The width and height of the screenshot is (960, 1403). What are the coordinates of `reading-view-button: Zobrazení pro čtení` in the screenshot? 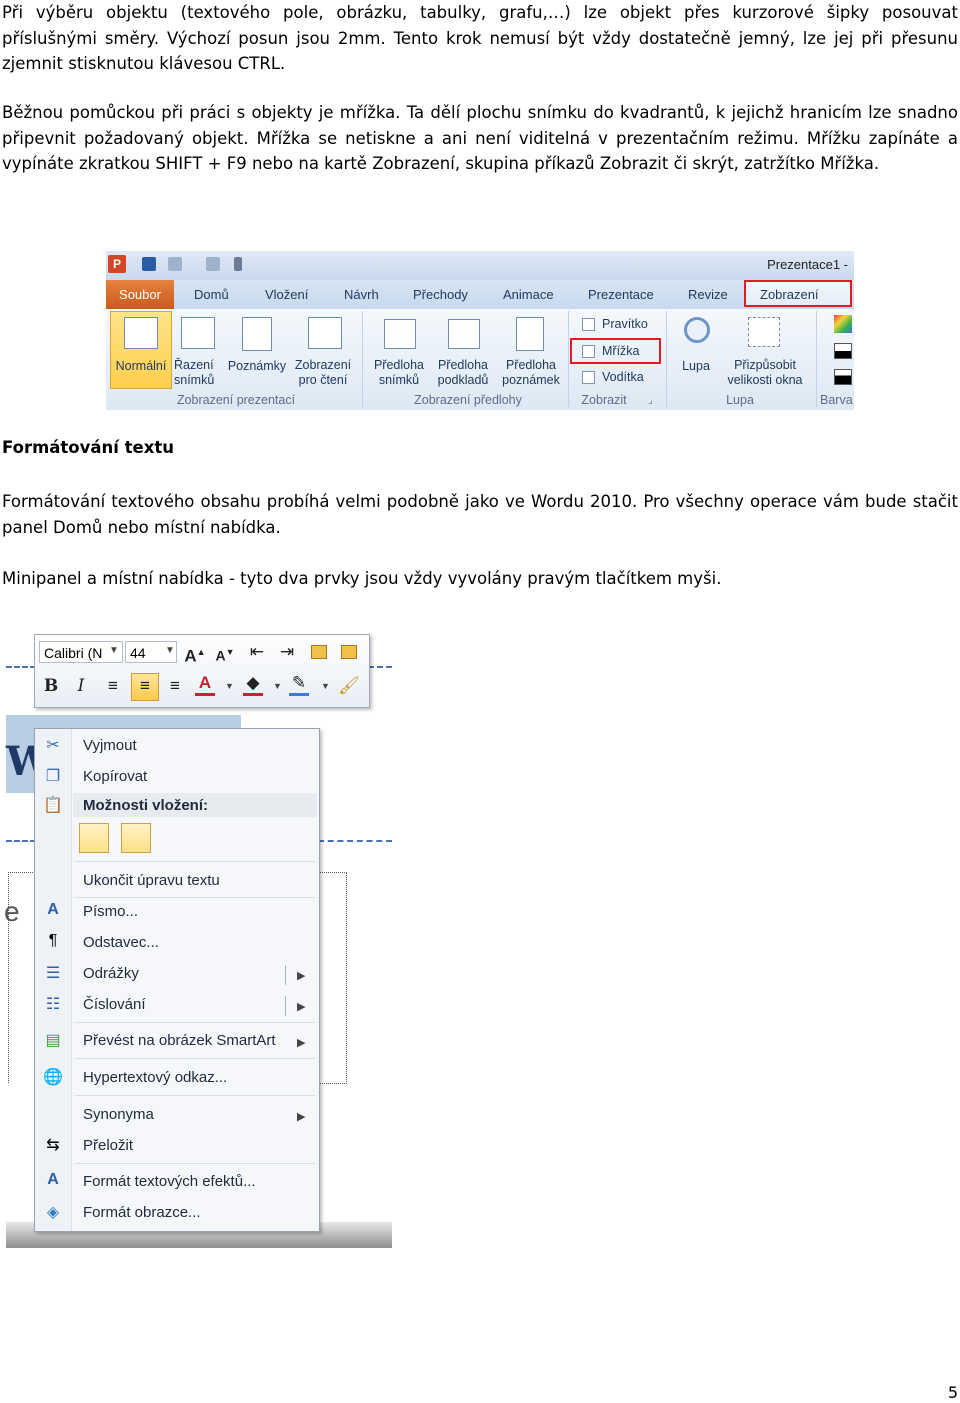 It's located at (323, 373).